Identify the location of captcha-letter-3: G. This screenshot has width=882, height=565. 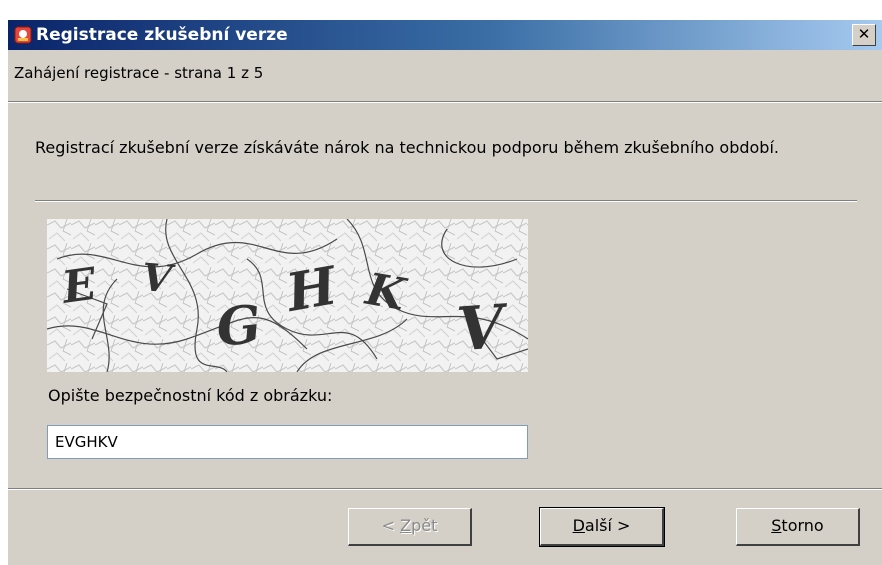
(239, 326).